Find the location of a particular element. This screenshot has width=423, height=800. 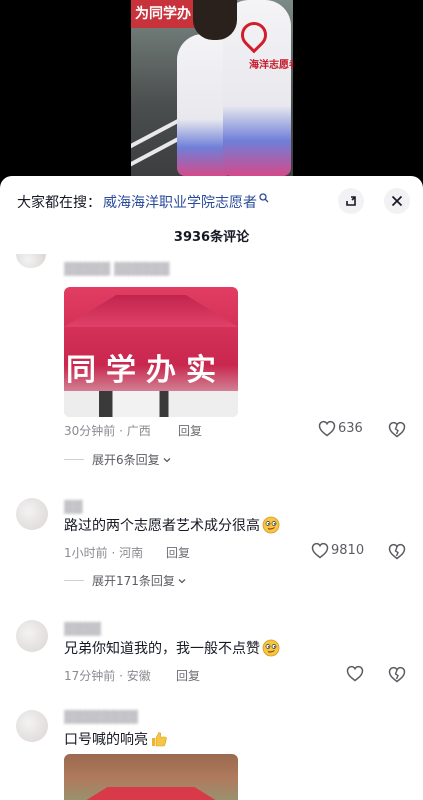

comment-text: 兄弟你知道我的，我一般不点赞 is located at coordinates (172, 648).